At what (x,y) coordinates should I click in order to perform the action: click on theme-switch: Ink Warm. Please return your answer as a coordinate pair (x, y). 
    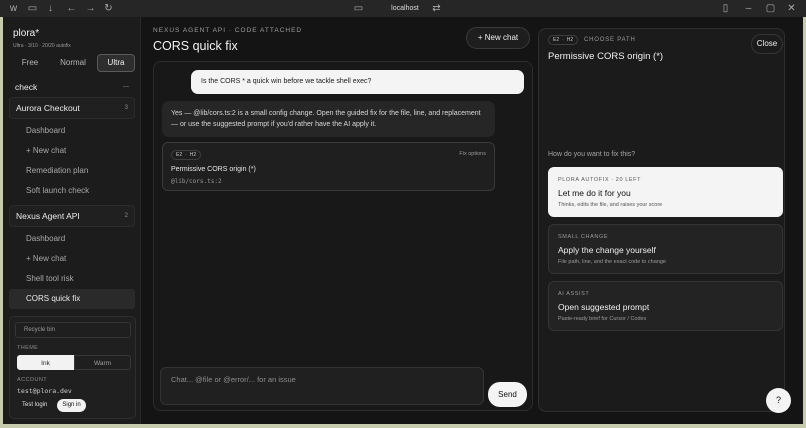
    Looking at the image, I should click on (74, 362).